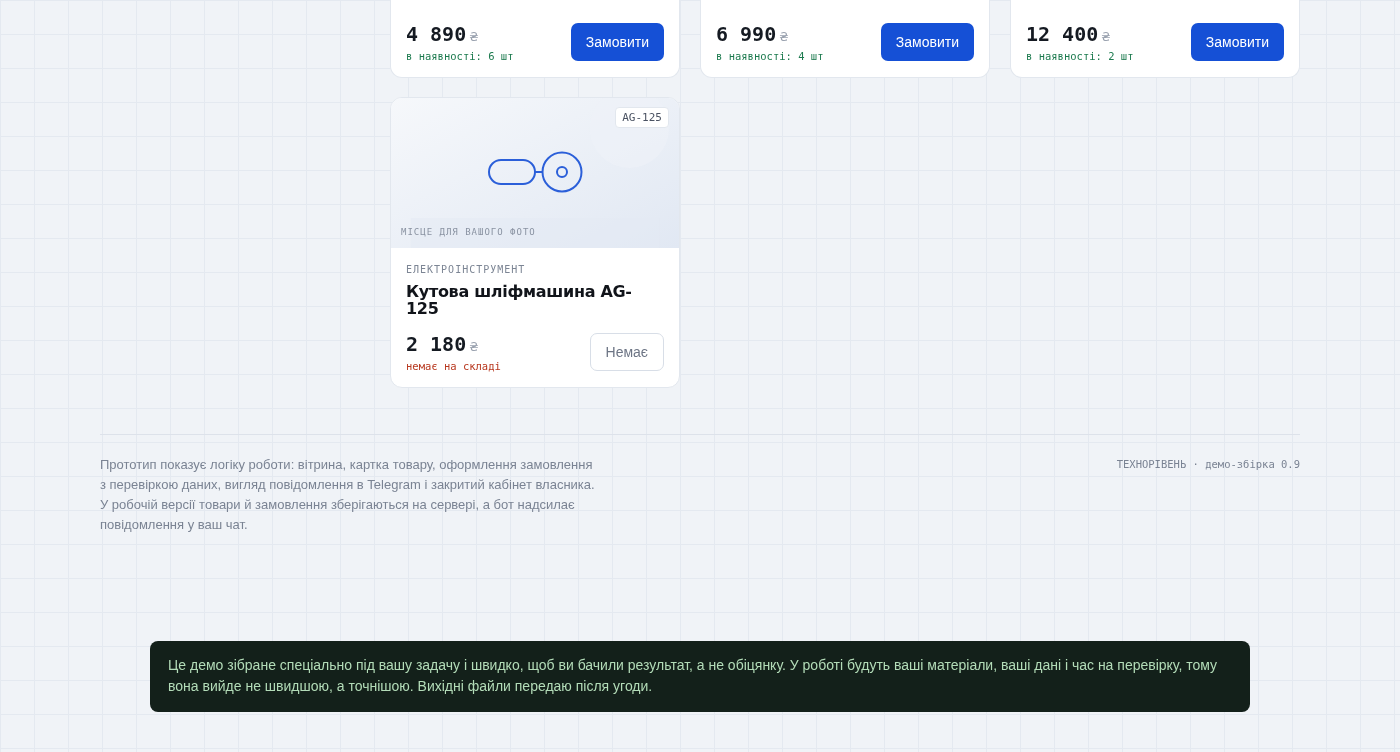 Image resolution: width=1400 pixels, height=752 pixels. I want to click on price: 6 990, so click(746, 34).